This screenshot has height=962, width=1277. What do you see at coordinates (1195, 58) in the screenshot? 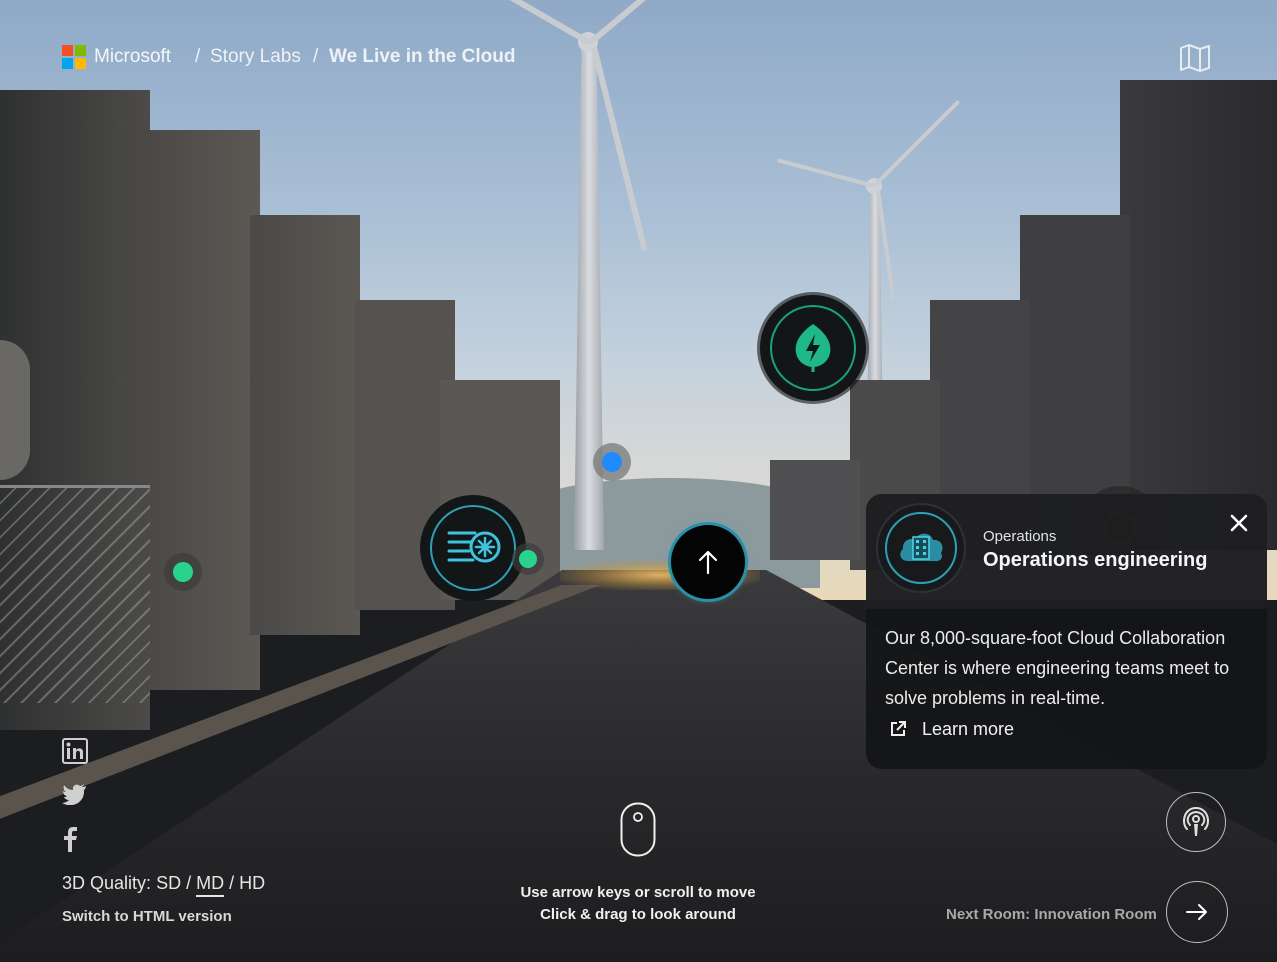
I see `map-icon` at bounding box center [1195, 58].